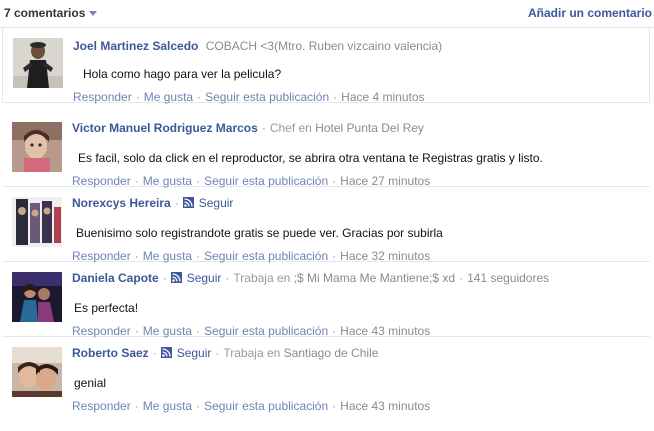  Describe the element at coordinates (106, 308) in the screenshot. I see `comment-text: Es perfecta!` at that location.